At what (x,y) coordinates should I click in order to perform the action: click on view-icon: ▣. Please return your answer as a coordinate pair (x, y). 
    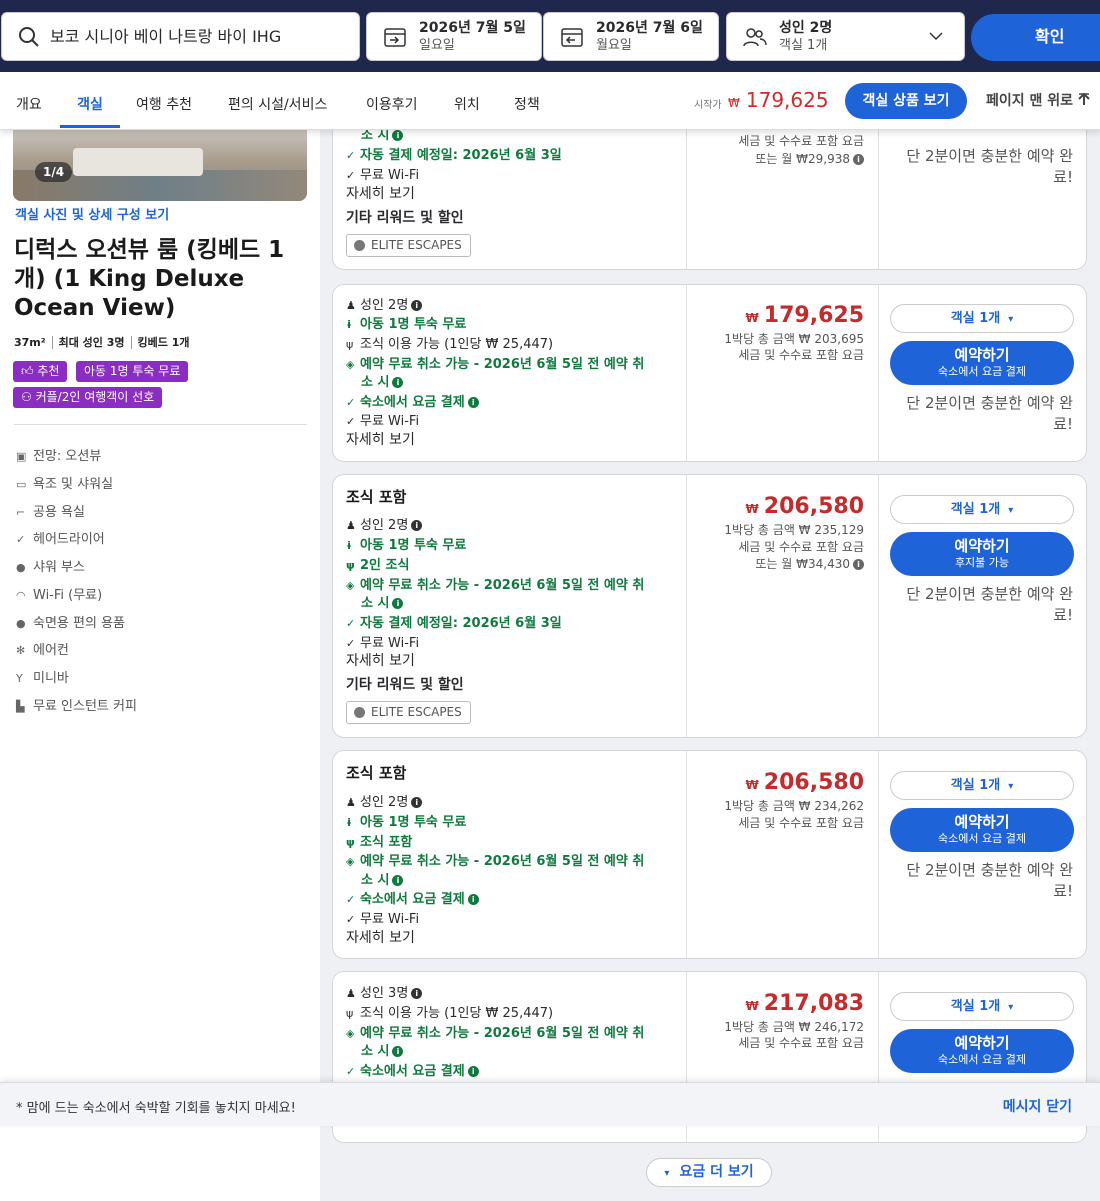
    Looking at the image, I should click on (21, 456).